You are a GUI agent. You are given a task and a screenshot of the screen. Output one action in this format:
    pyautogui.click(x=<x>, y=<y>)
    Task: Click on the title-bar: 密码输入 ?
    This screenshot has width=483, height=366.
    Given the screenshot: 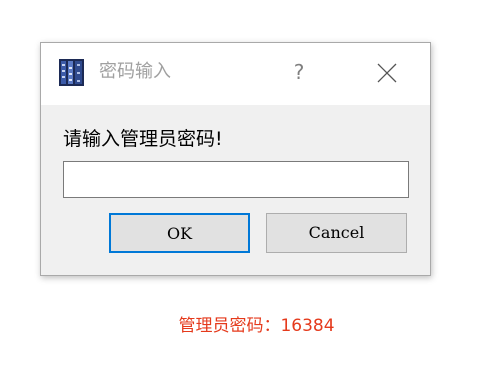 What is the action you would take?
    pyautogui.click(x=235, y=74)
    